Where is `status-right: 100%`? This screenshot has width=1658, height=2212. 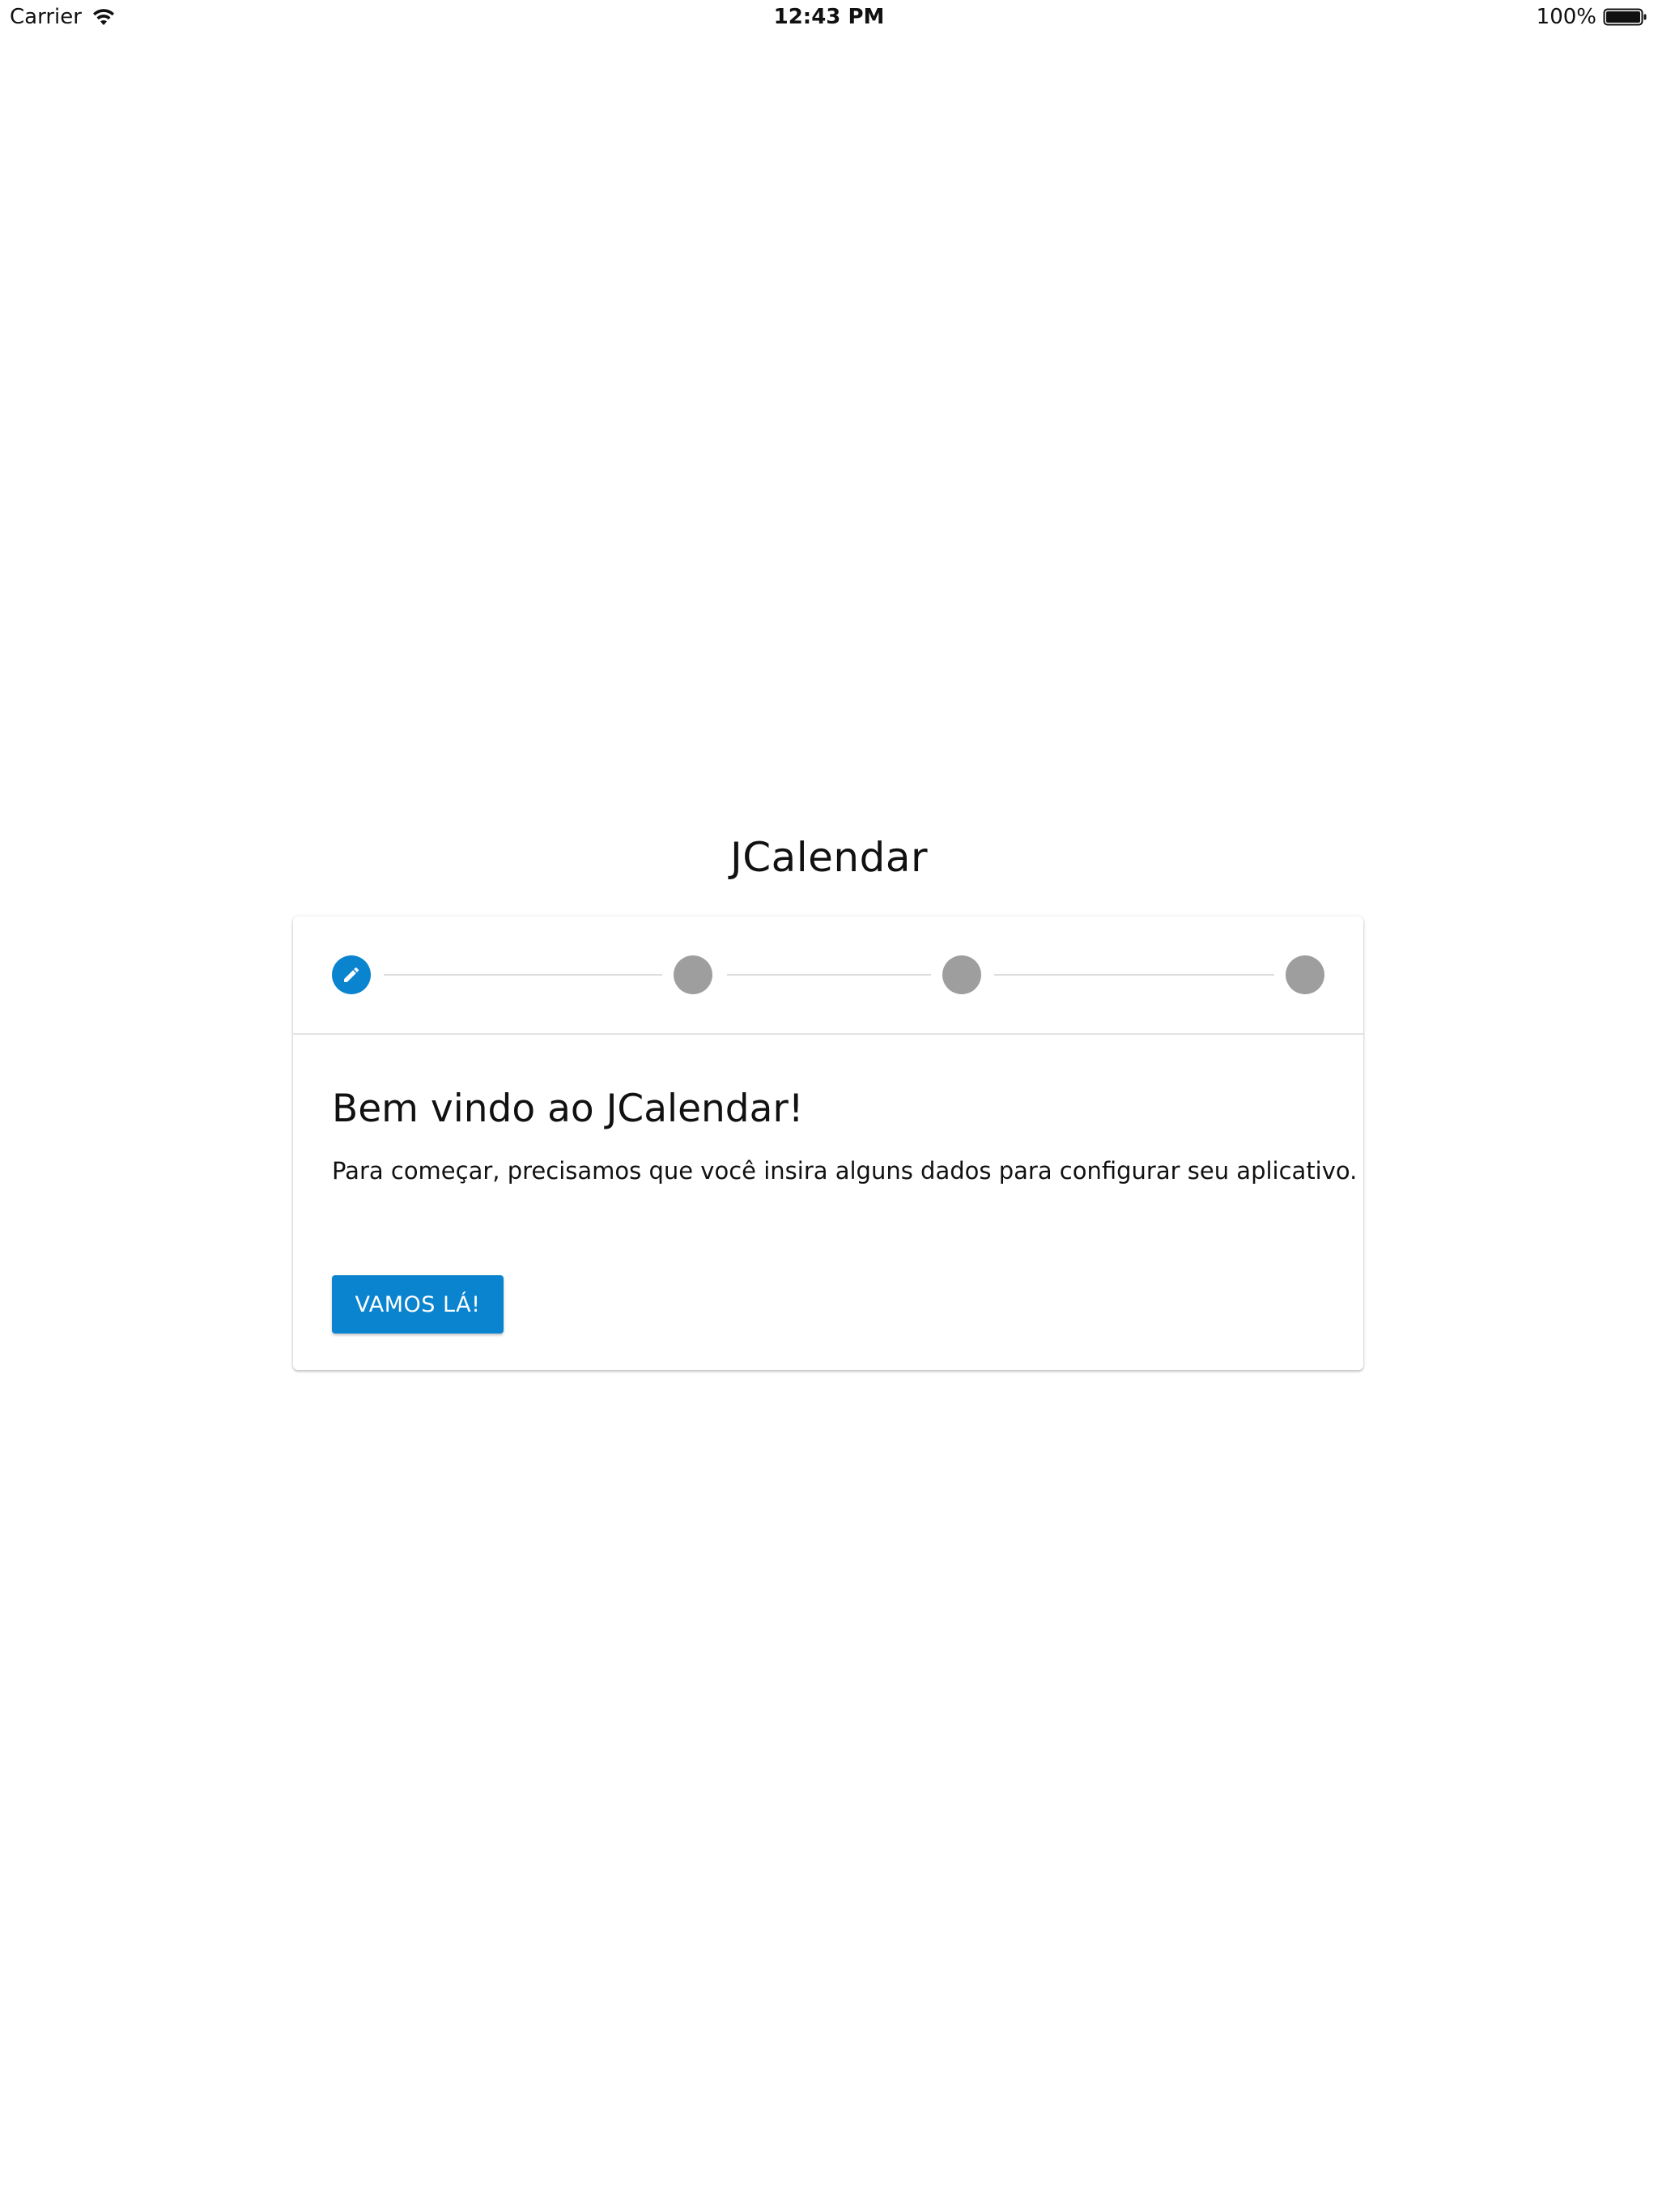
status-right: 100% is located at coordinates (1592, 17).